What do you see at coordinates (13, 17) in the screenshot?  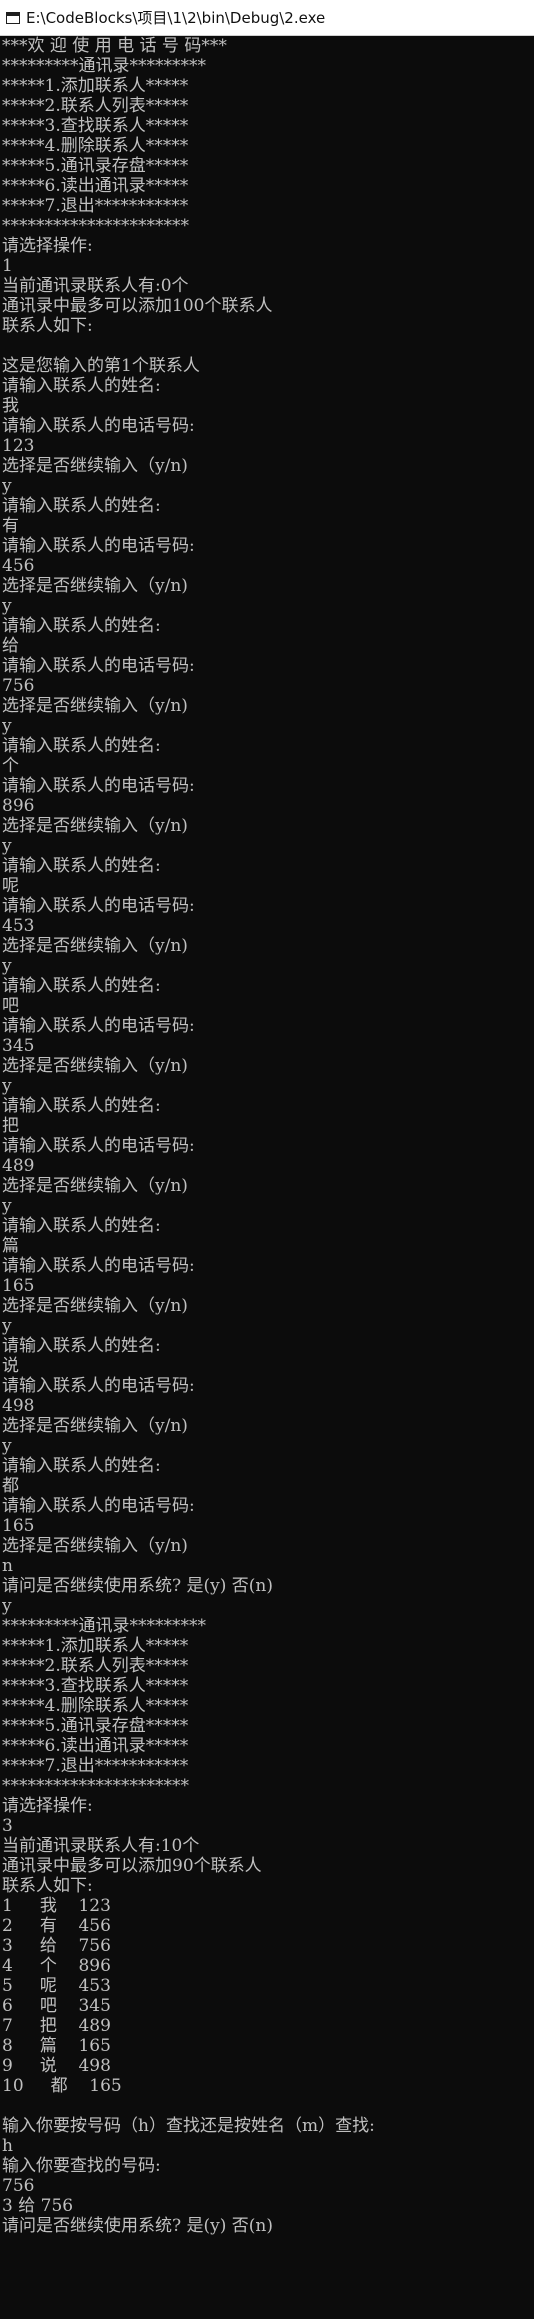 I see `console-app-icon` at bounding box center [13, 17].